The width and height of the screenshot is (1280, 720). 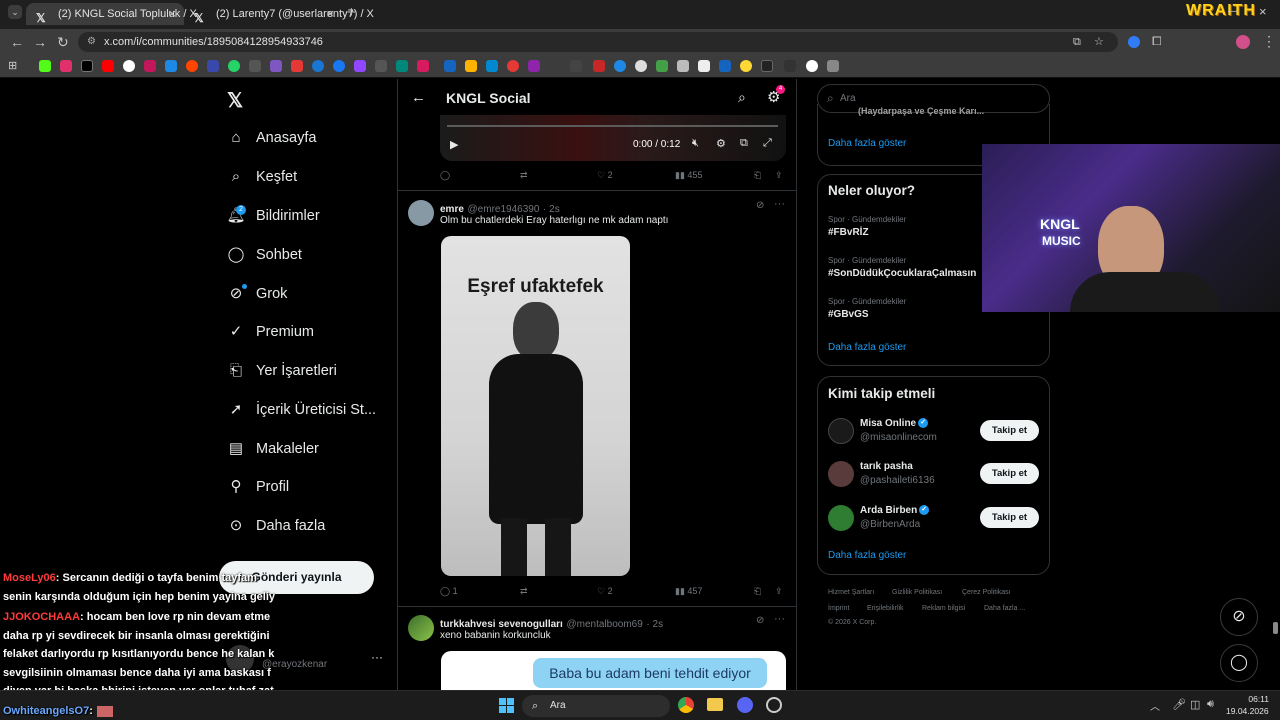 I want to click on nav-explore: ⌕ Keşfet, so click(x=261, y=177).